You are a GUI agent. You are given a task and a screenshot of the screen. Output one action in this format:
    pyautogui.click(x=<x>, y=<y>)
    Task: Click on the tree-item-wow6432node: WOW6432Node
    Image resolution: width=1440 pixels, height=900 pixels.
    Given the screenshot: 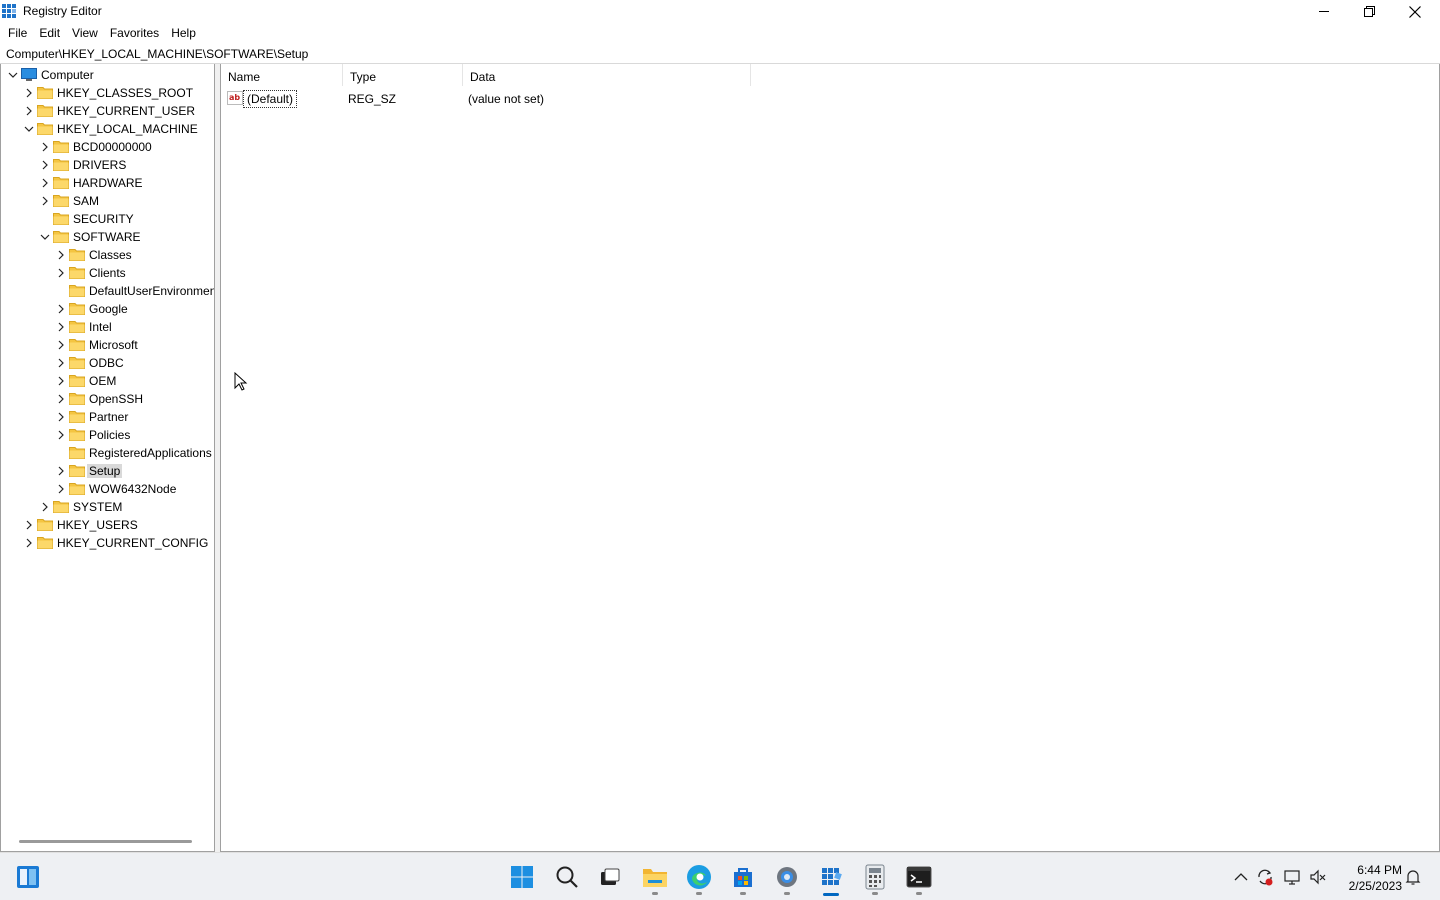 What is the action you would take?
    pyautogui.click(x=107, y=489)
    